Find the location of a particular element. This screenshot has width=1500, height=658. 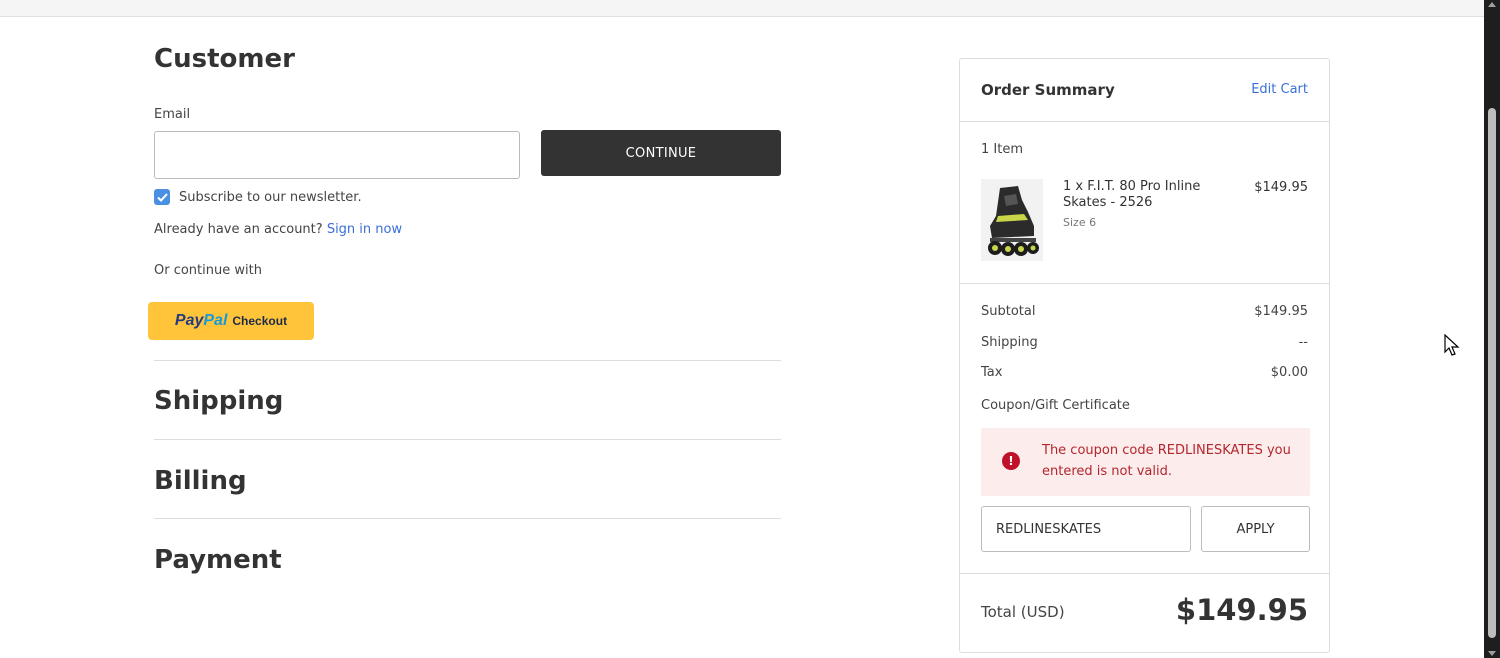

top-bar is located at coordinates (742, 8).